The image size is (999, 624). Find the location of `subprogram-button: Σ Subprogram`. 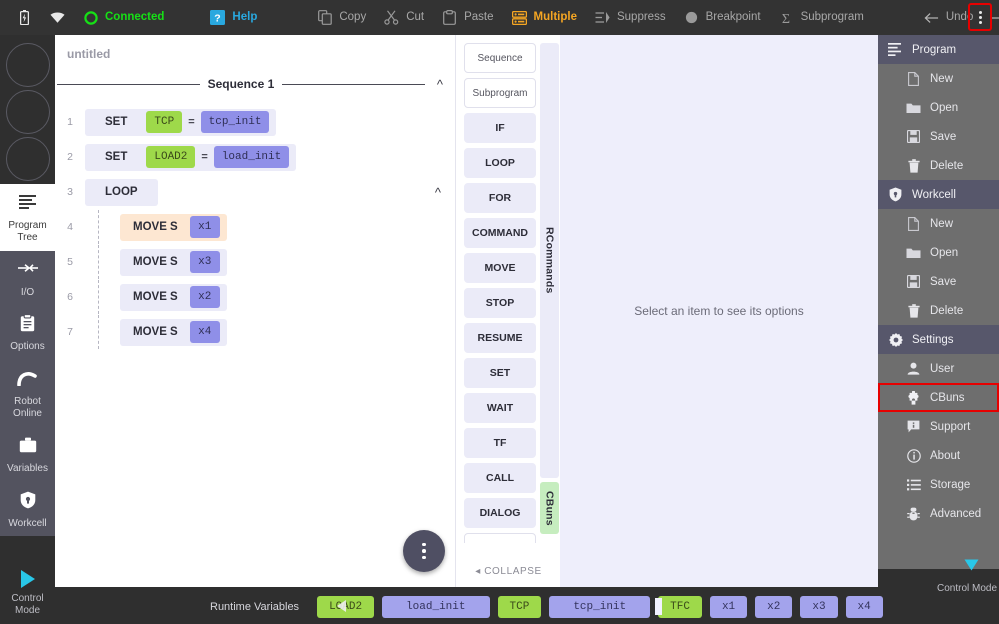

subprogram-button: Σ Subprogram is located at coordinates (821, 17).